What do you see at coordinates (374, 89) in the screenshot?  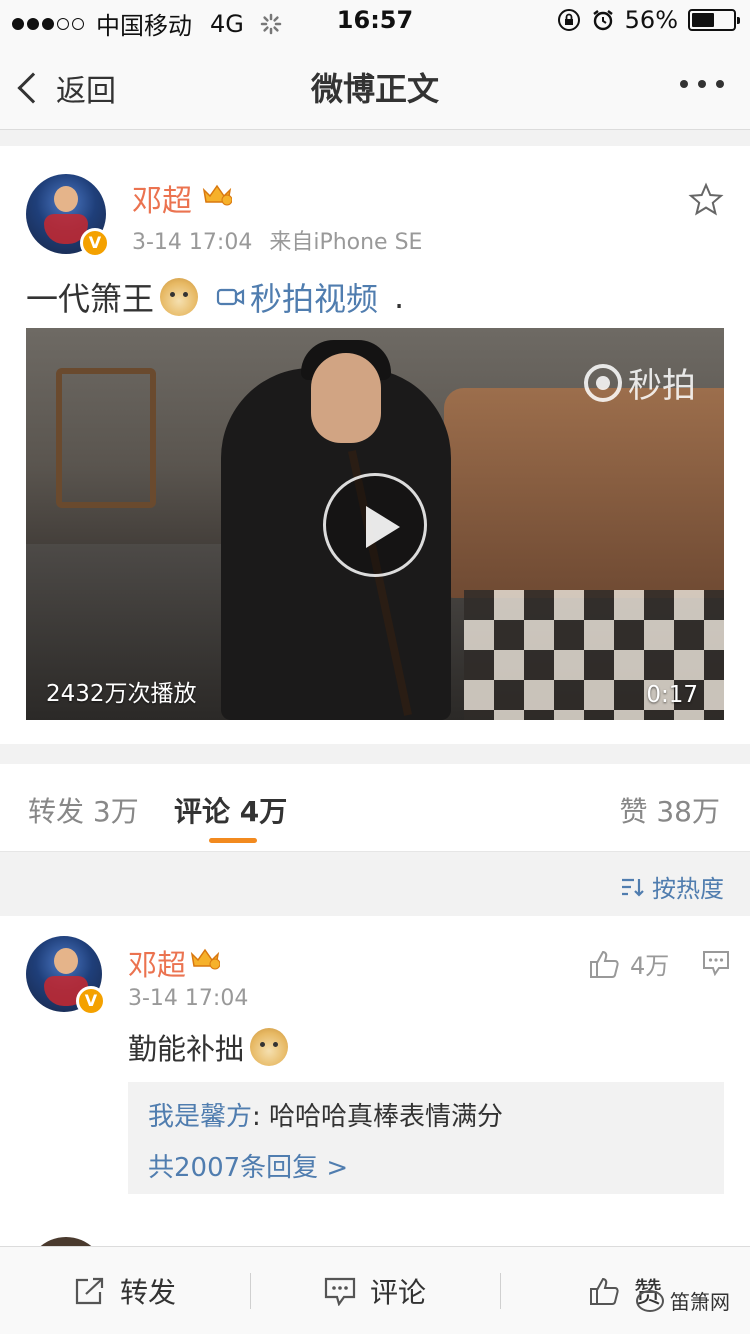 I see `page-title: 微博正文` at bounding box center [374, 89].